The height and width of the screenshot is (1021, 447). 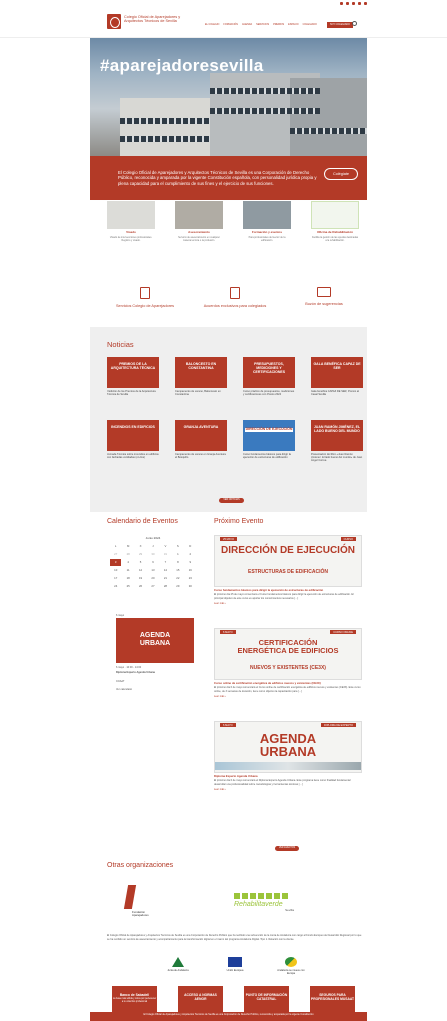 I want to click on calendar-day: 31, so click(x=165, y=554).